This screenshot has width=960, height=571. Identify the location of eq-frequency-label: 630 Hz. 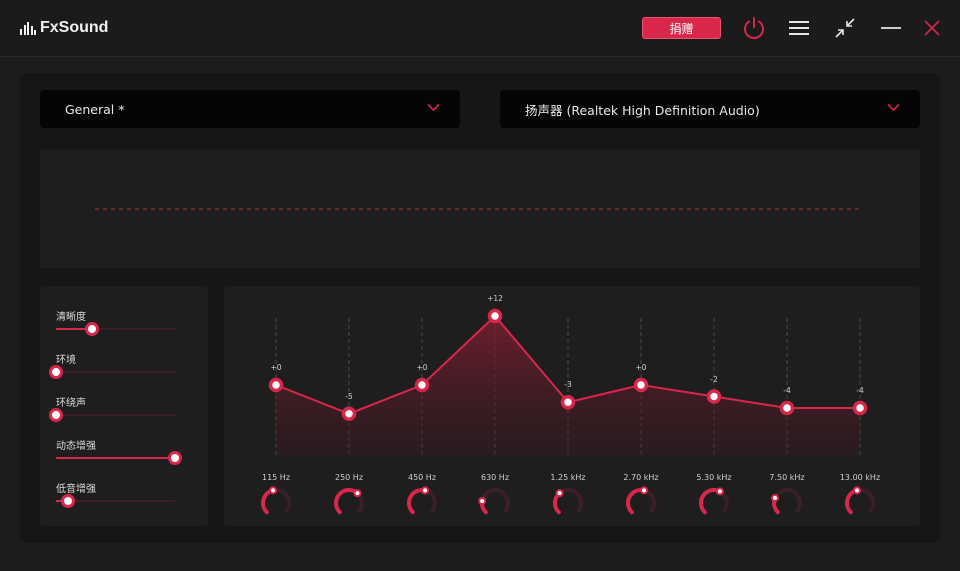
(495, 477).